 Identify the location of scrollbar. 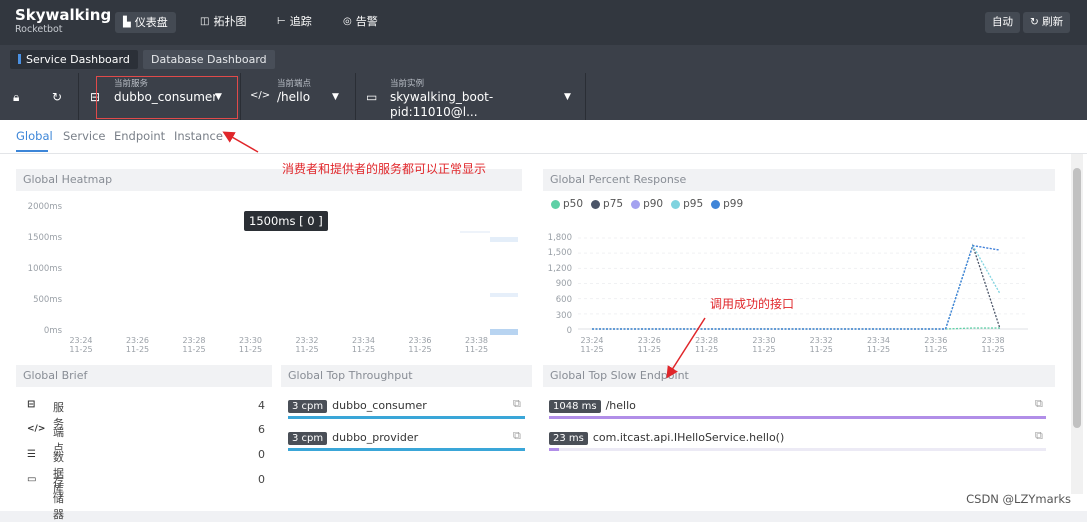
(1077, 324).